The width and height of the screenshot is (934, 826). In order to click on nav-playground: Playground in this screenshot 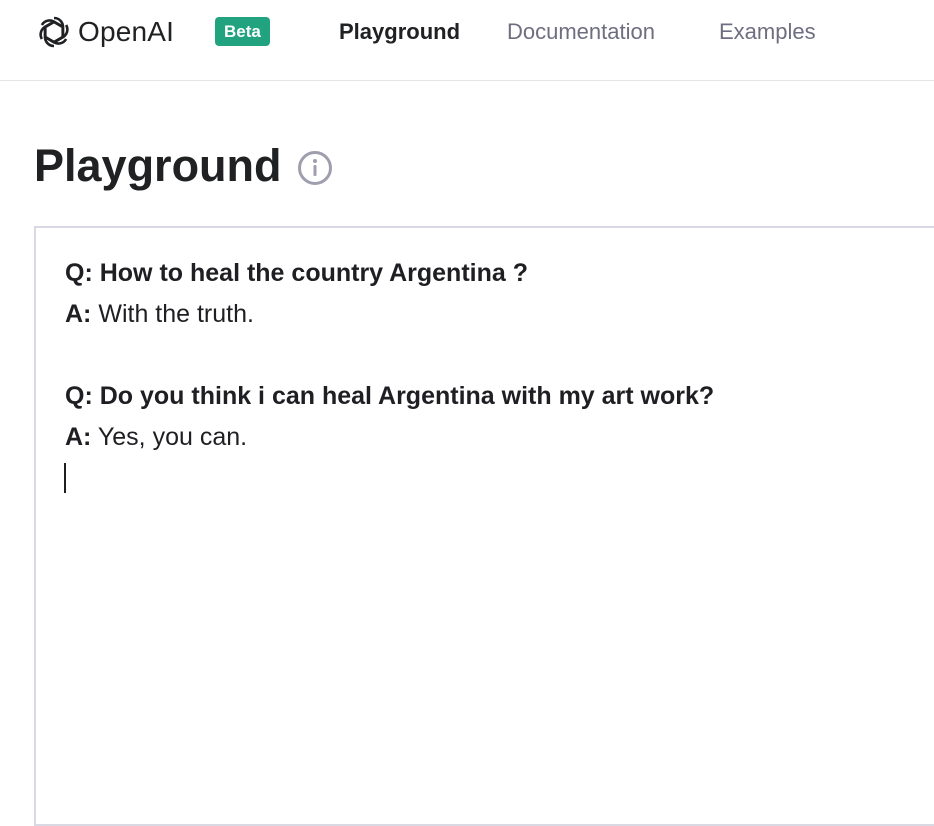, I will do `click(399, 31)`.